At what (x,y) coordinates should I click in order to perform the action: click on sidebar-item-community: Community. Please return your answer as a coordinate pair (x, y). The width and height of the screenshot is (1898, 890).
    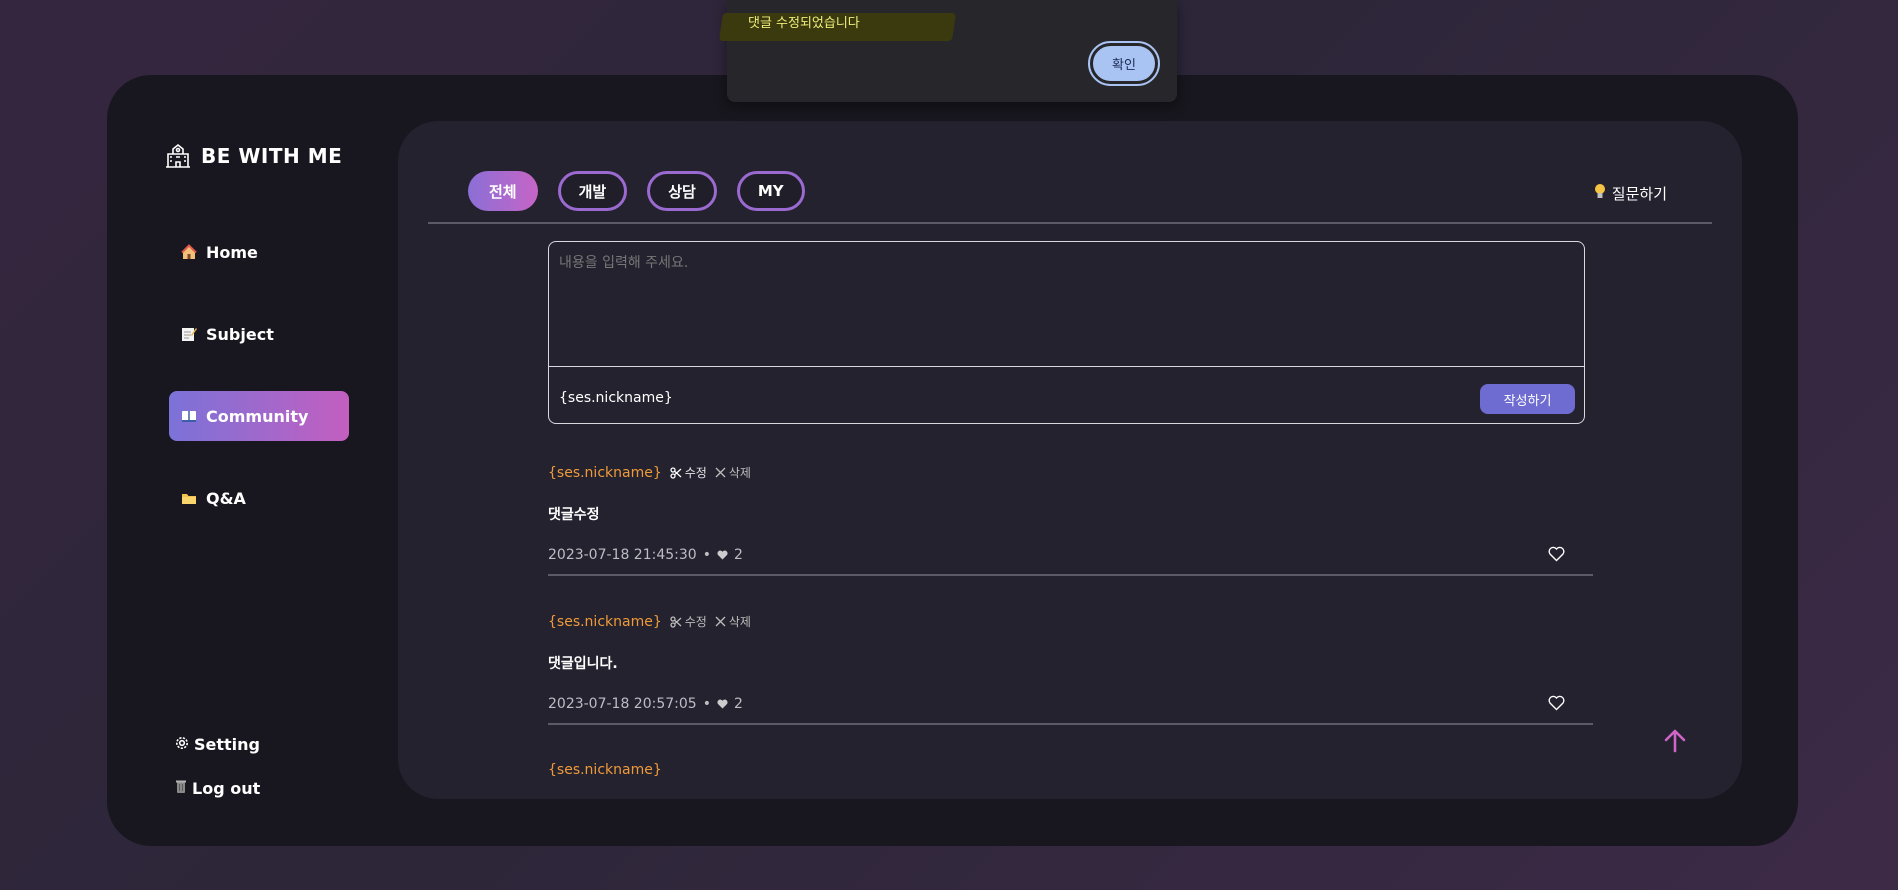
    Looking at the image, I should click on (259, 416).